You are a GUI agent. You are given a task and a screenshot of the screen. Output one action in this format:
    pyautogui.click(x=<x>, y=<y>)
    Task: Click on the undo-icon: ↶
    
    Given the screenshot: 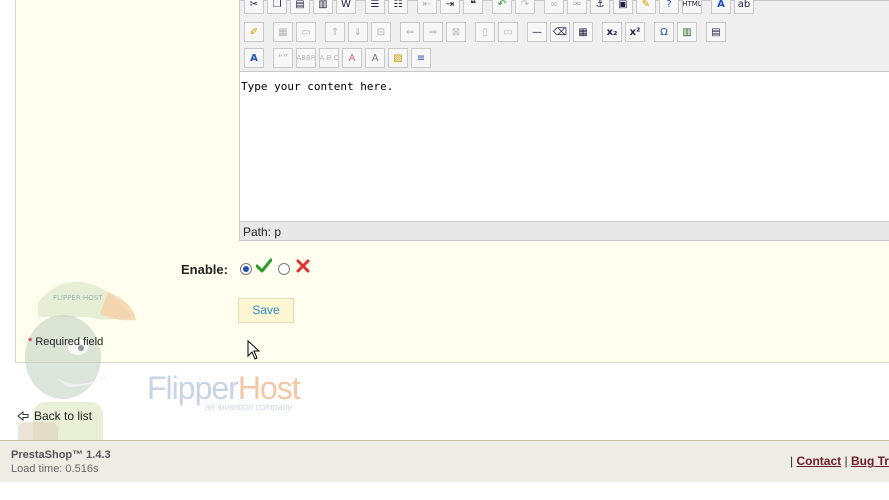 What is the action you would take?
    pyautogui.click(x=502, y=7)
    